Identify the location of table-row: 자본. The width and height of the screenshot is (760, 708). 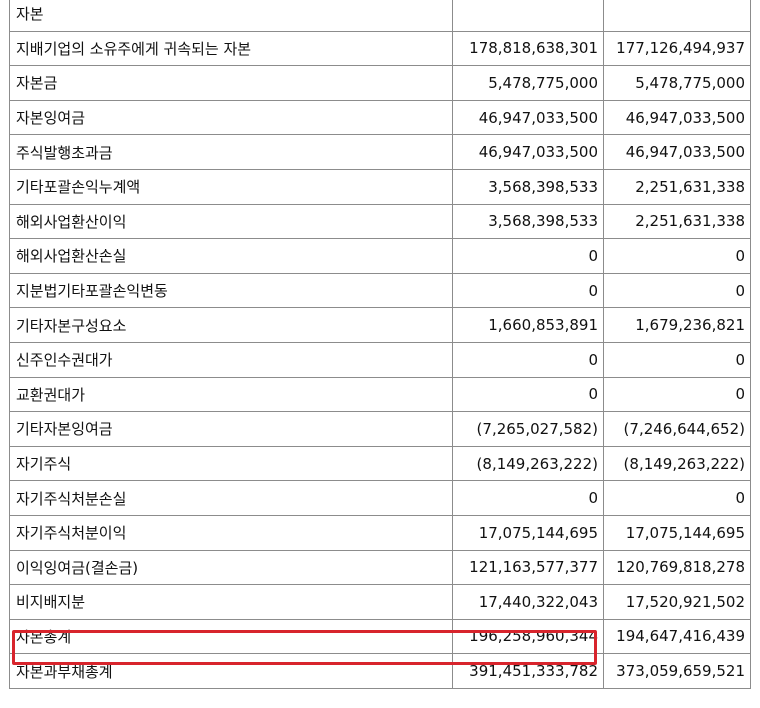
(380, 16).